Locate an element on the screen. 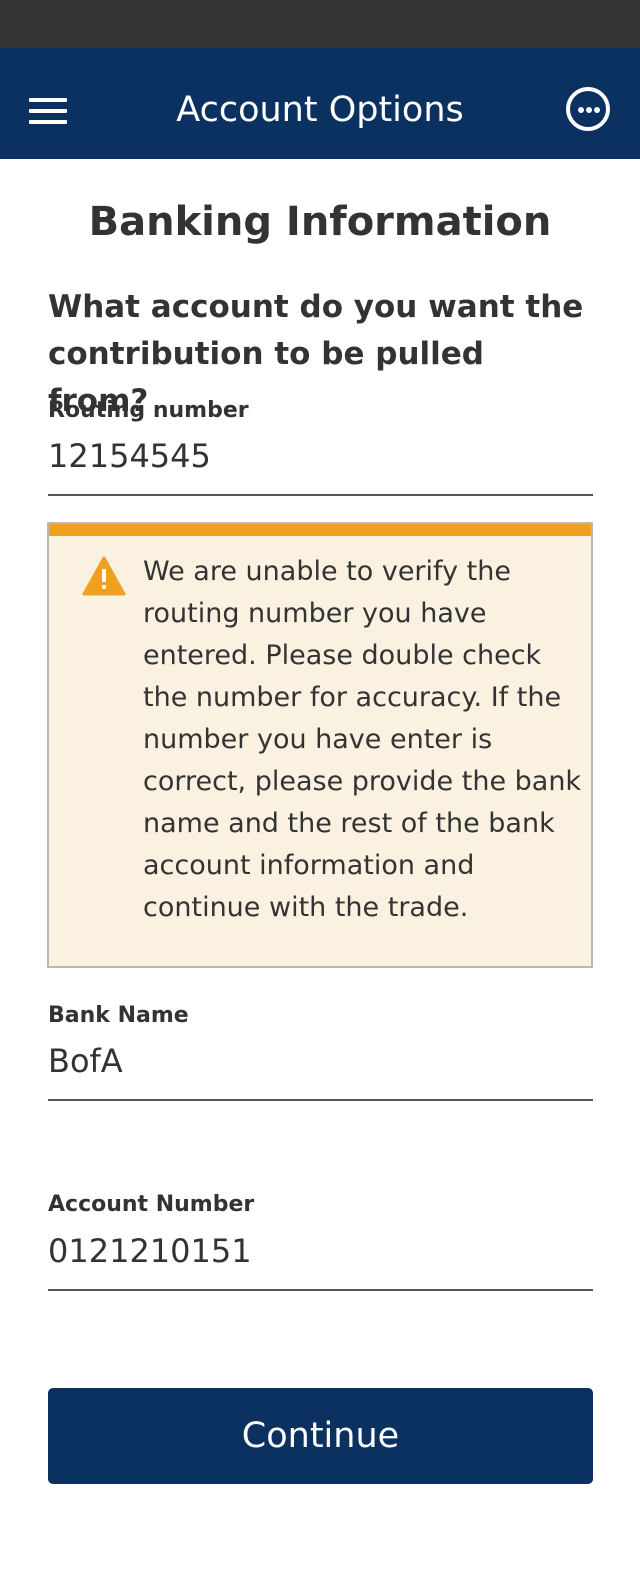 The width and height of the screenshot is (640, 1584). account-number-label: Account Number is located at coordinates (151, 1204).